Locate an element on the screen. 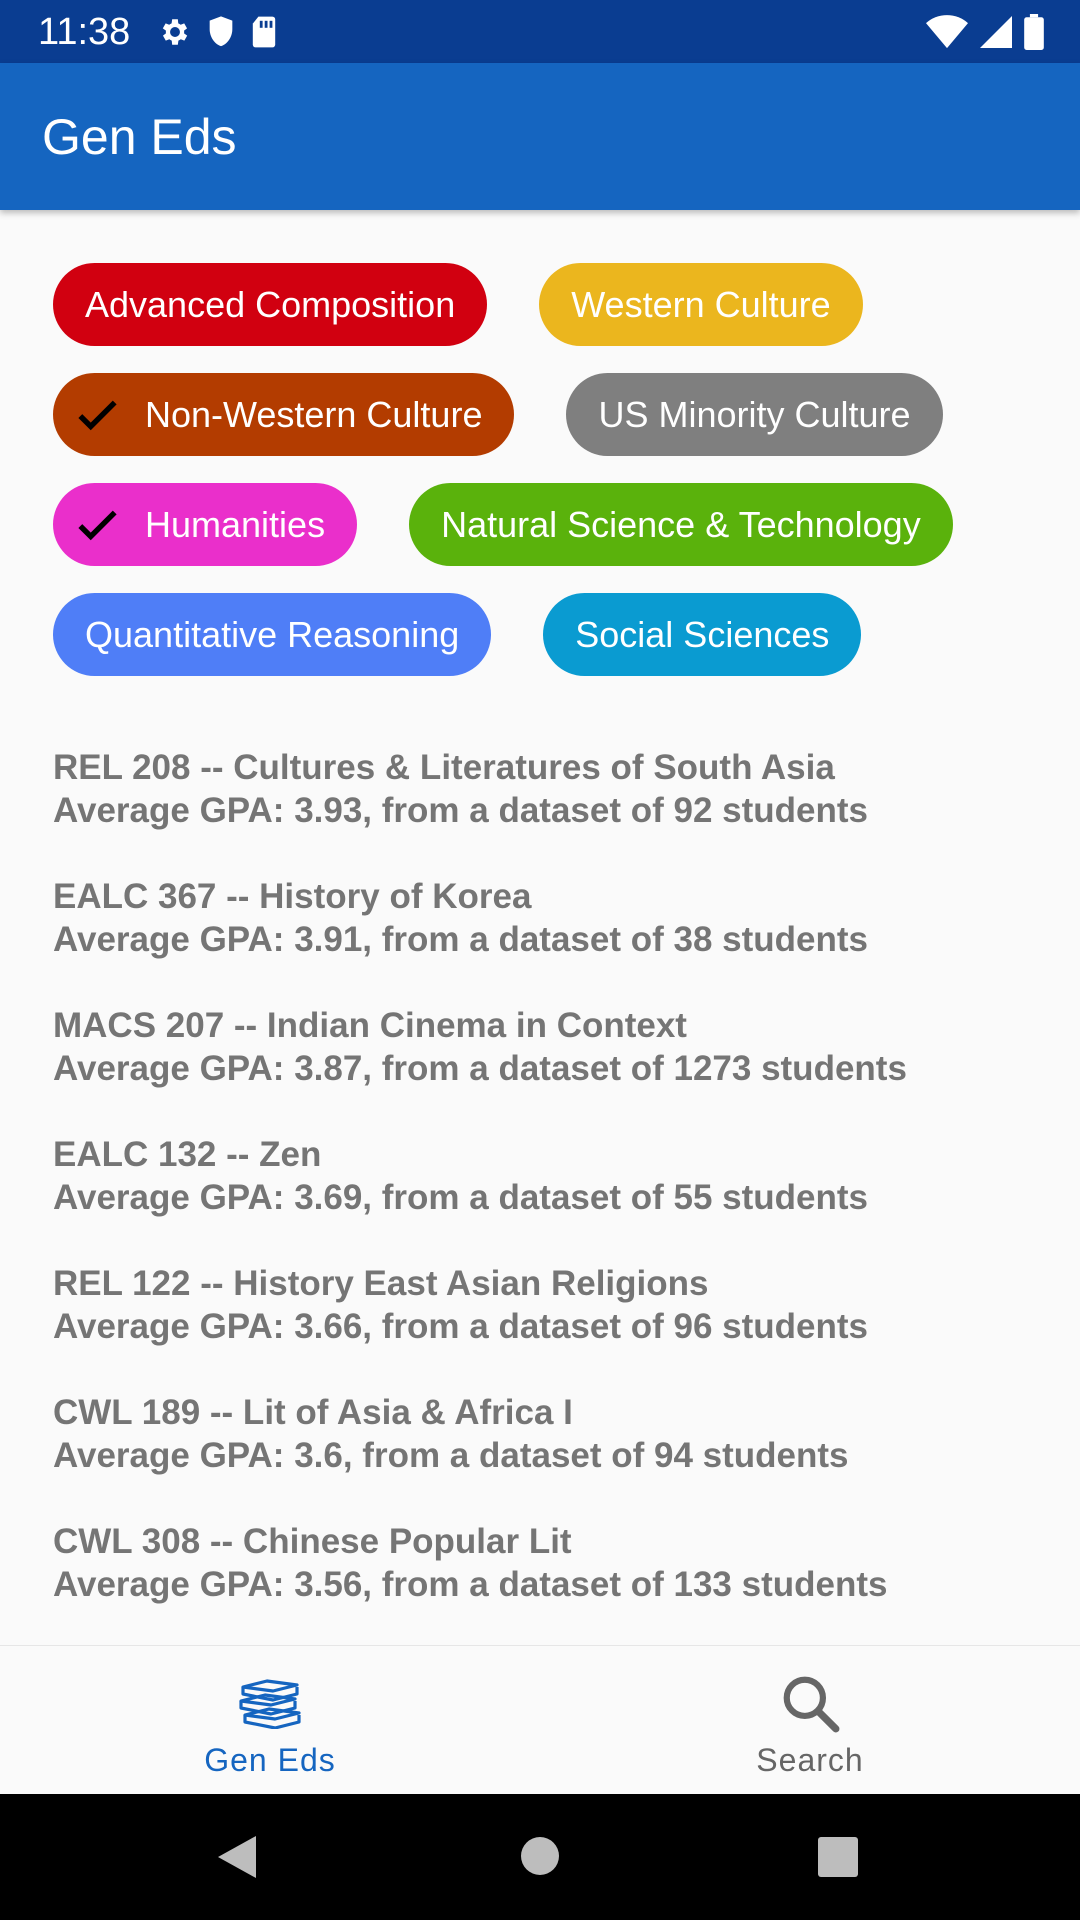 This screenshot has width=1080, height=1920. wifi-icon is located at coordinates (947, 32).